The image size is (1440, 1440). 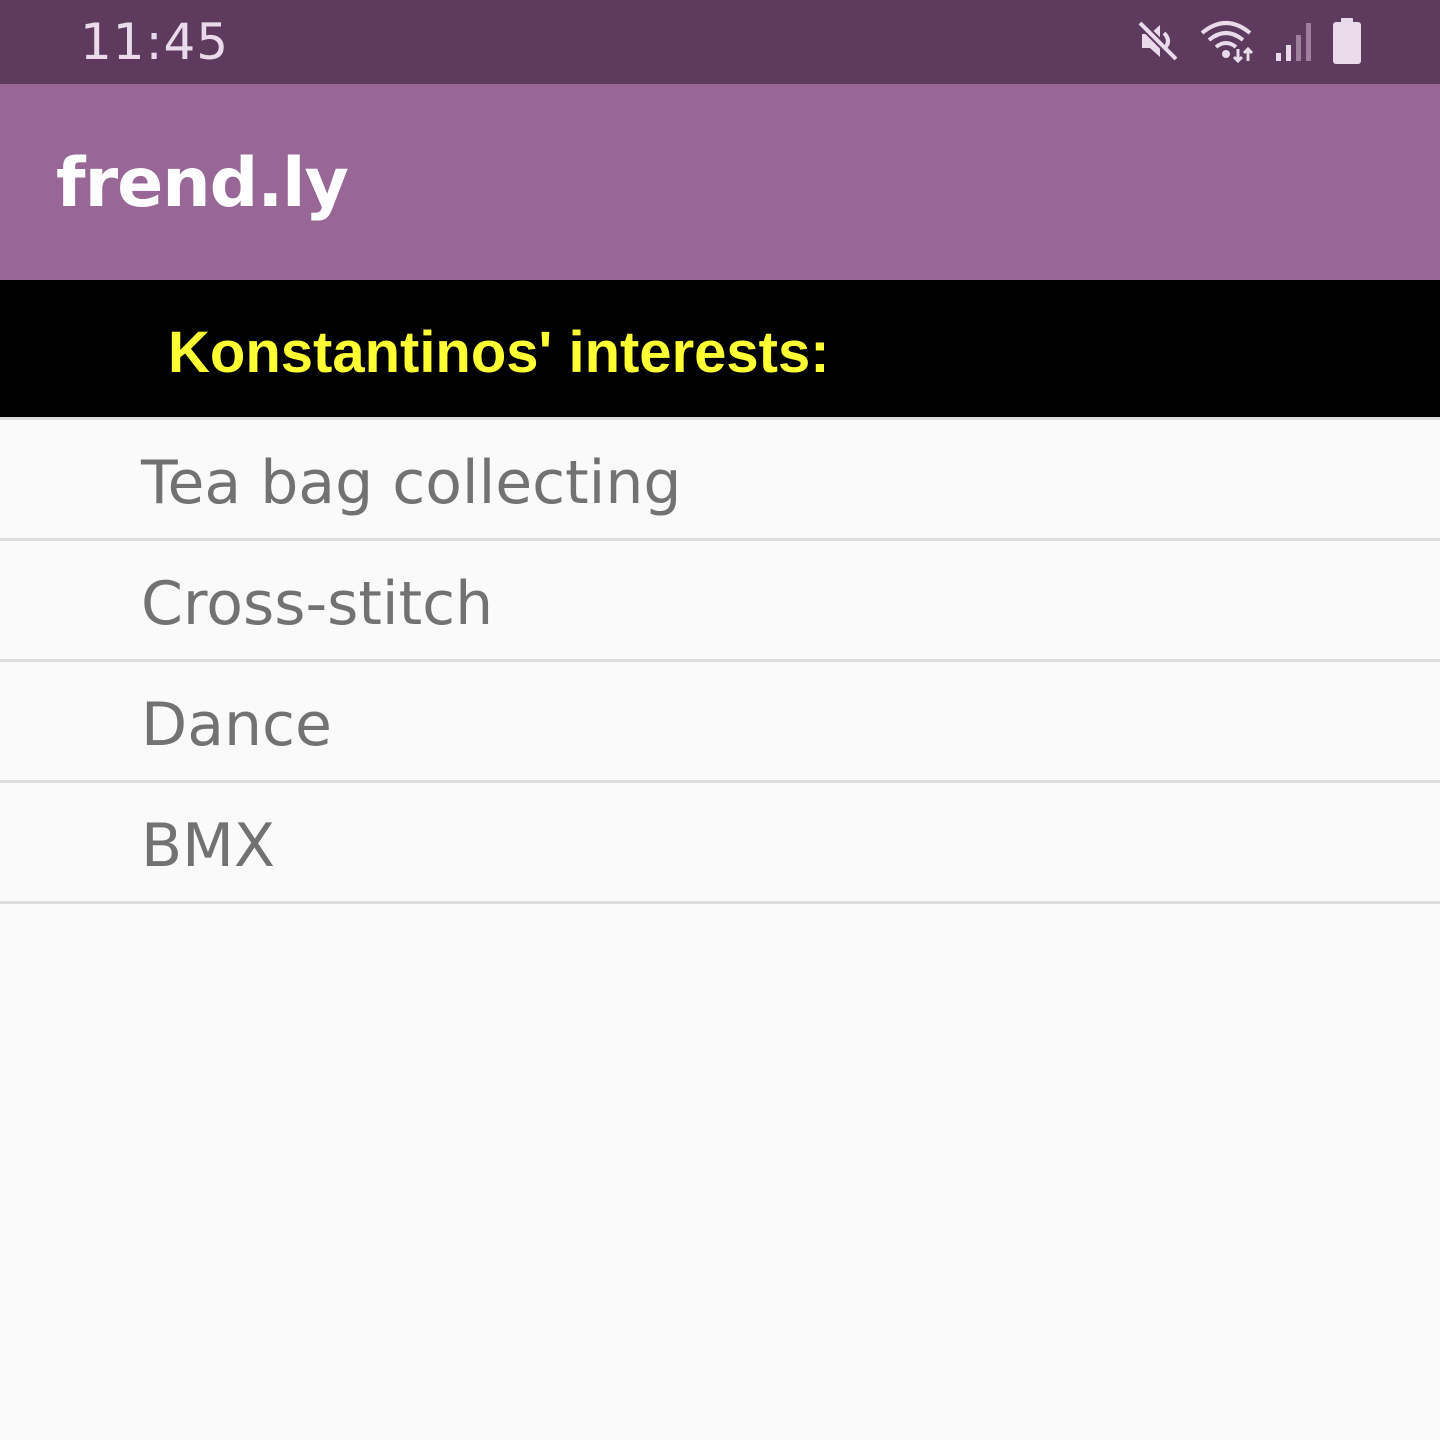 I want to click on mute-icon, so click(x=1158, y=41).